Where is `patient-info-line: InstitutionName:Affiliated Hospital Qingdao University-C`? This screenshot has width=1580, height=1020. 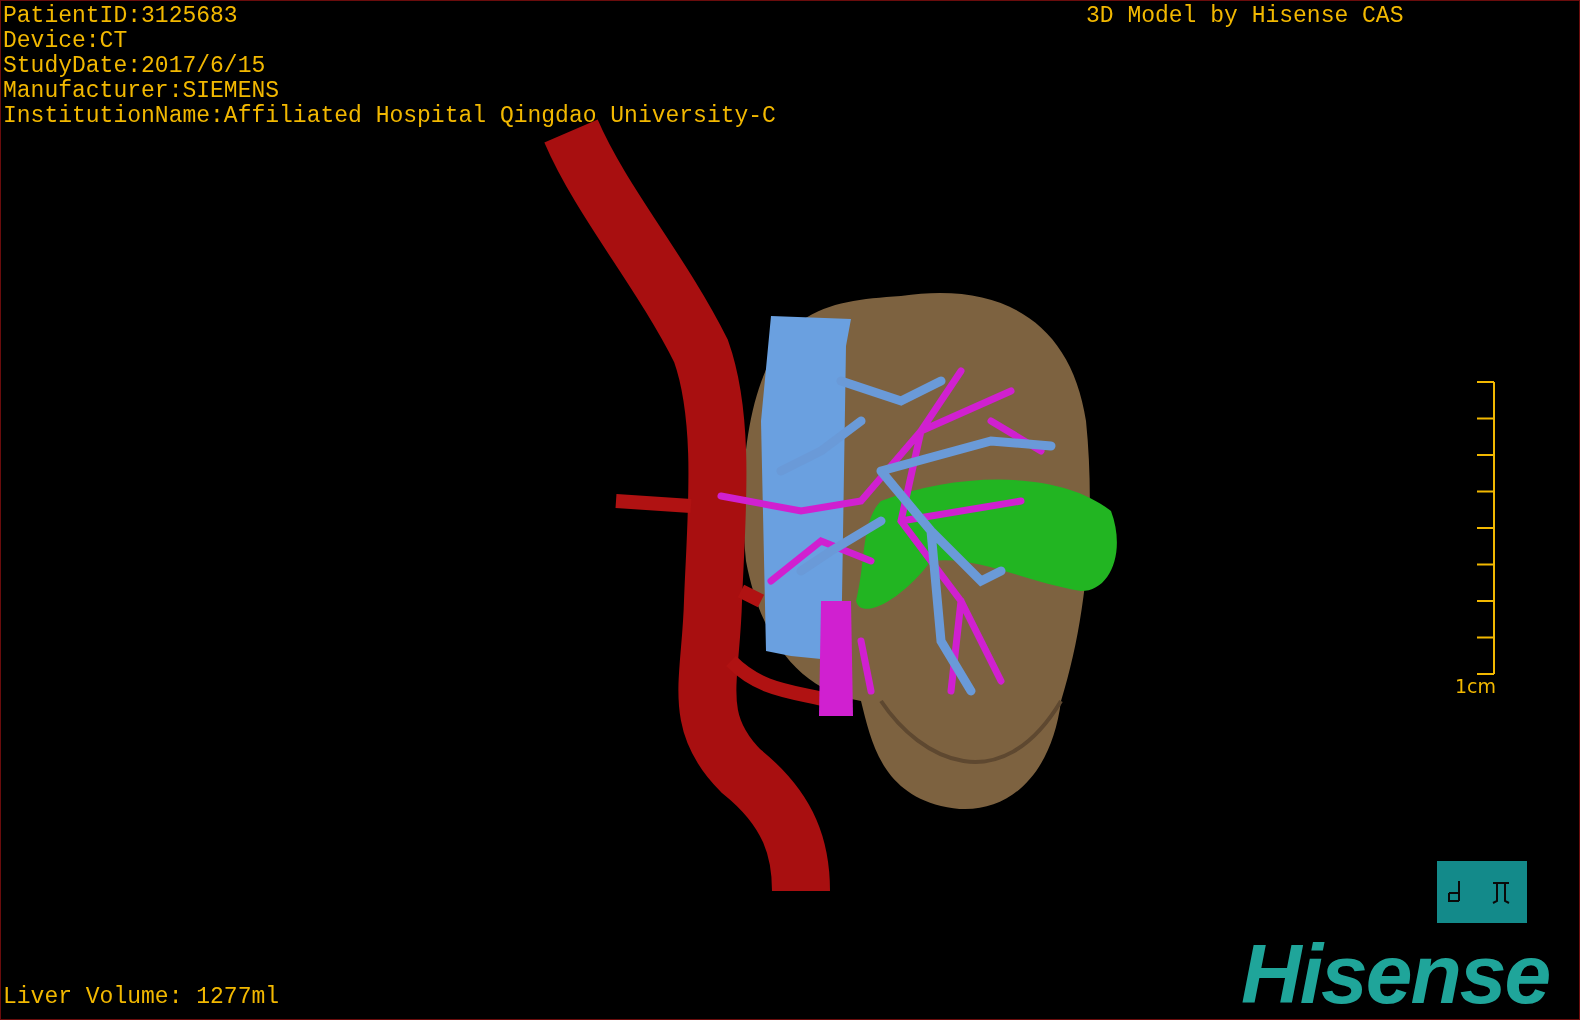
patient-info-line: InstitutionName:Affiliated Hospital Qingdao University-C is located at coordinates (389, 116).